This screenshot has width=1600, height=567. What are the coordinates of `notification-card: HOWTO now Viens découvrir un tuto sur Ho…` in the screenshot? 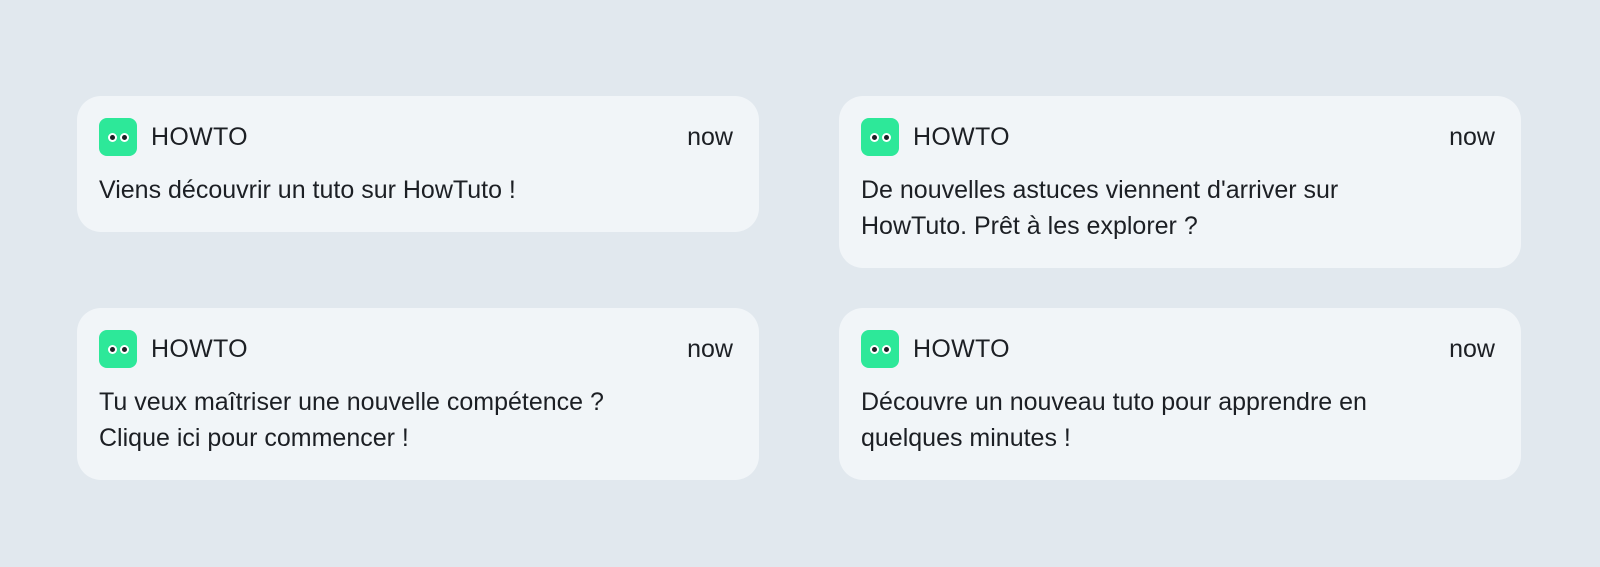 It's located at (418, 164).